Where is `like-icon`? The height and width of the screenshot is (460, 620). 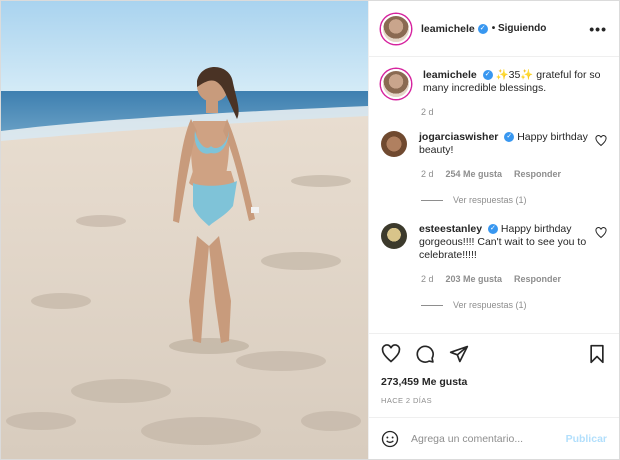
like-icon is located at coordinates (391, 354).